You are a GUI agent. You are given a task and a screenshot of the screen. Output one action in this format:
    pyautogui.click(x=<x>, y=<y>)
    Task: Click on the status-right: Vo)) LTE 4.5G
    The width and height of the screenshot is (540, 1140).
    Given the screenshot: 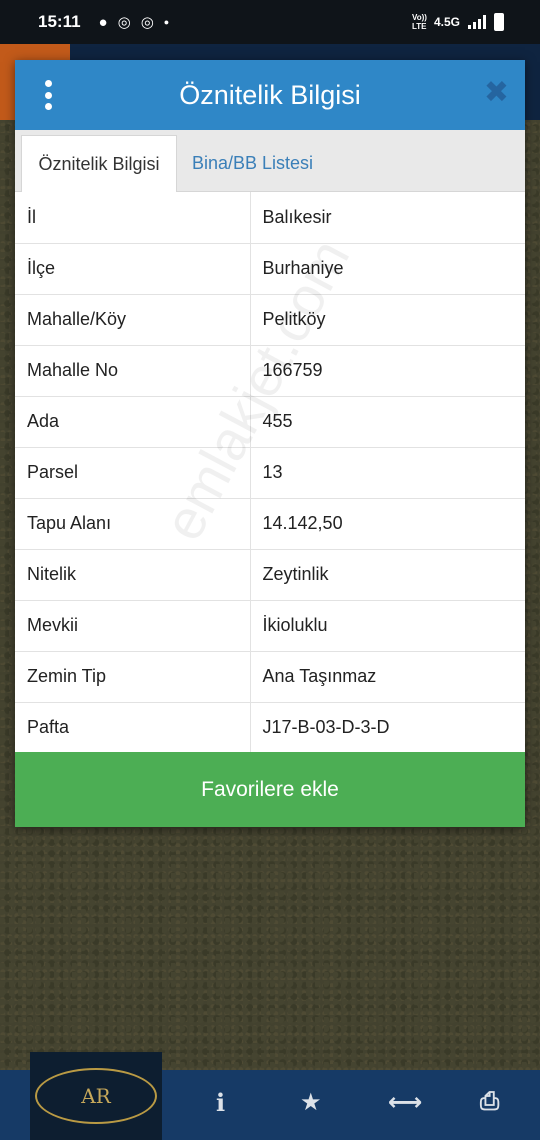 What is the action you would take?
    pyautogui.click(x=458, y=22)
    